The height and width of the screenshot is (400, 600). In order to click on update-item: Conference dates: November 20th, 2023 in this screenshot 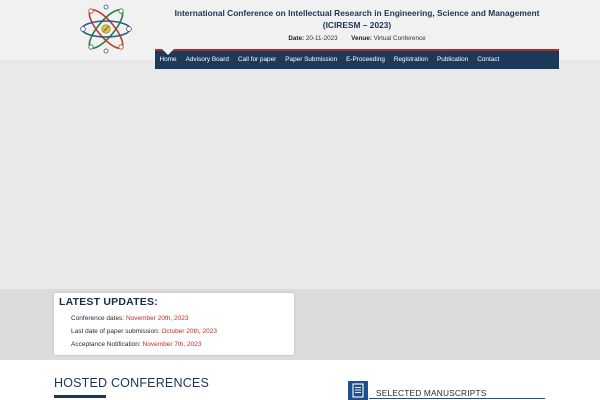, I will do `click(129, 318)`.